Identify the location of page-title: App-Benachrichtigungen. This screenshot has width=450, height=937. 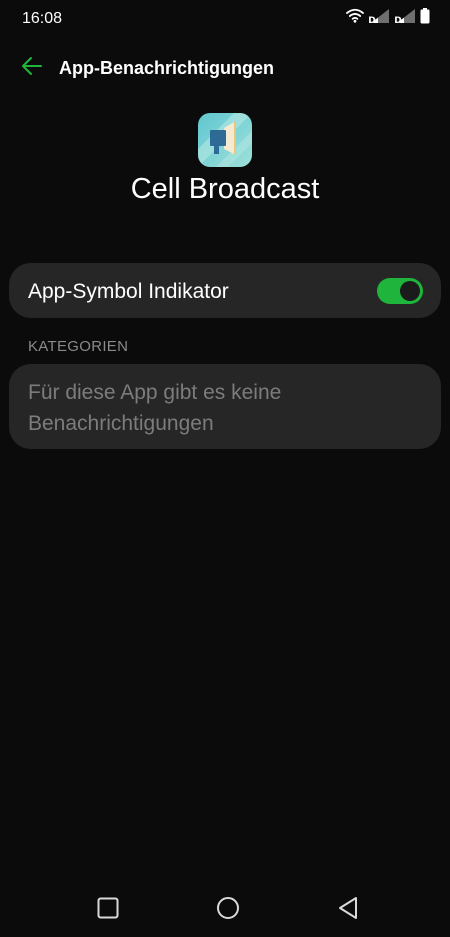
(166, 68).